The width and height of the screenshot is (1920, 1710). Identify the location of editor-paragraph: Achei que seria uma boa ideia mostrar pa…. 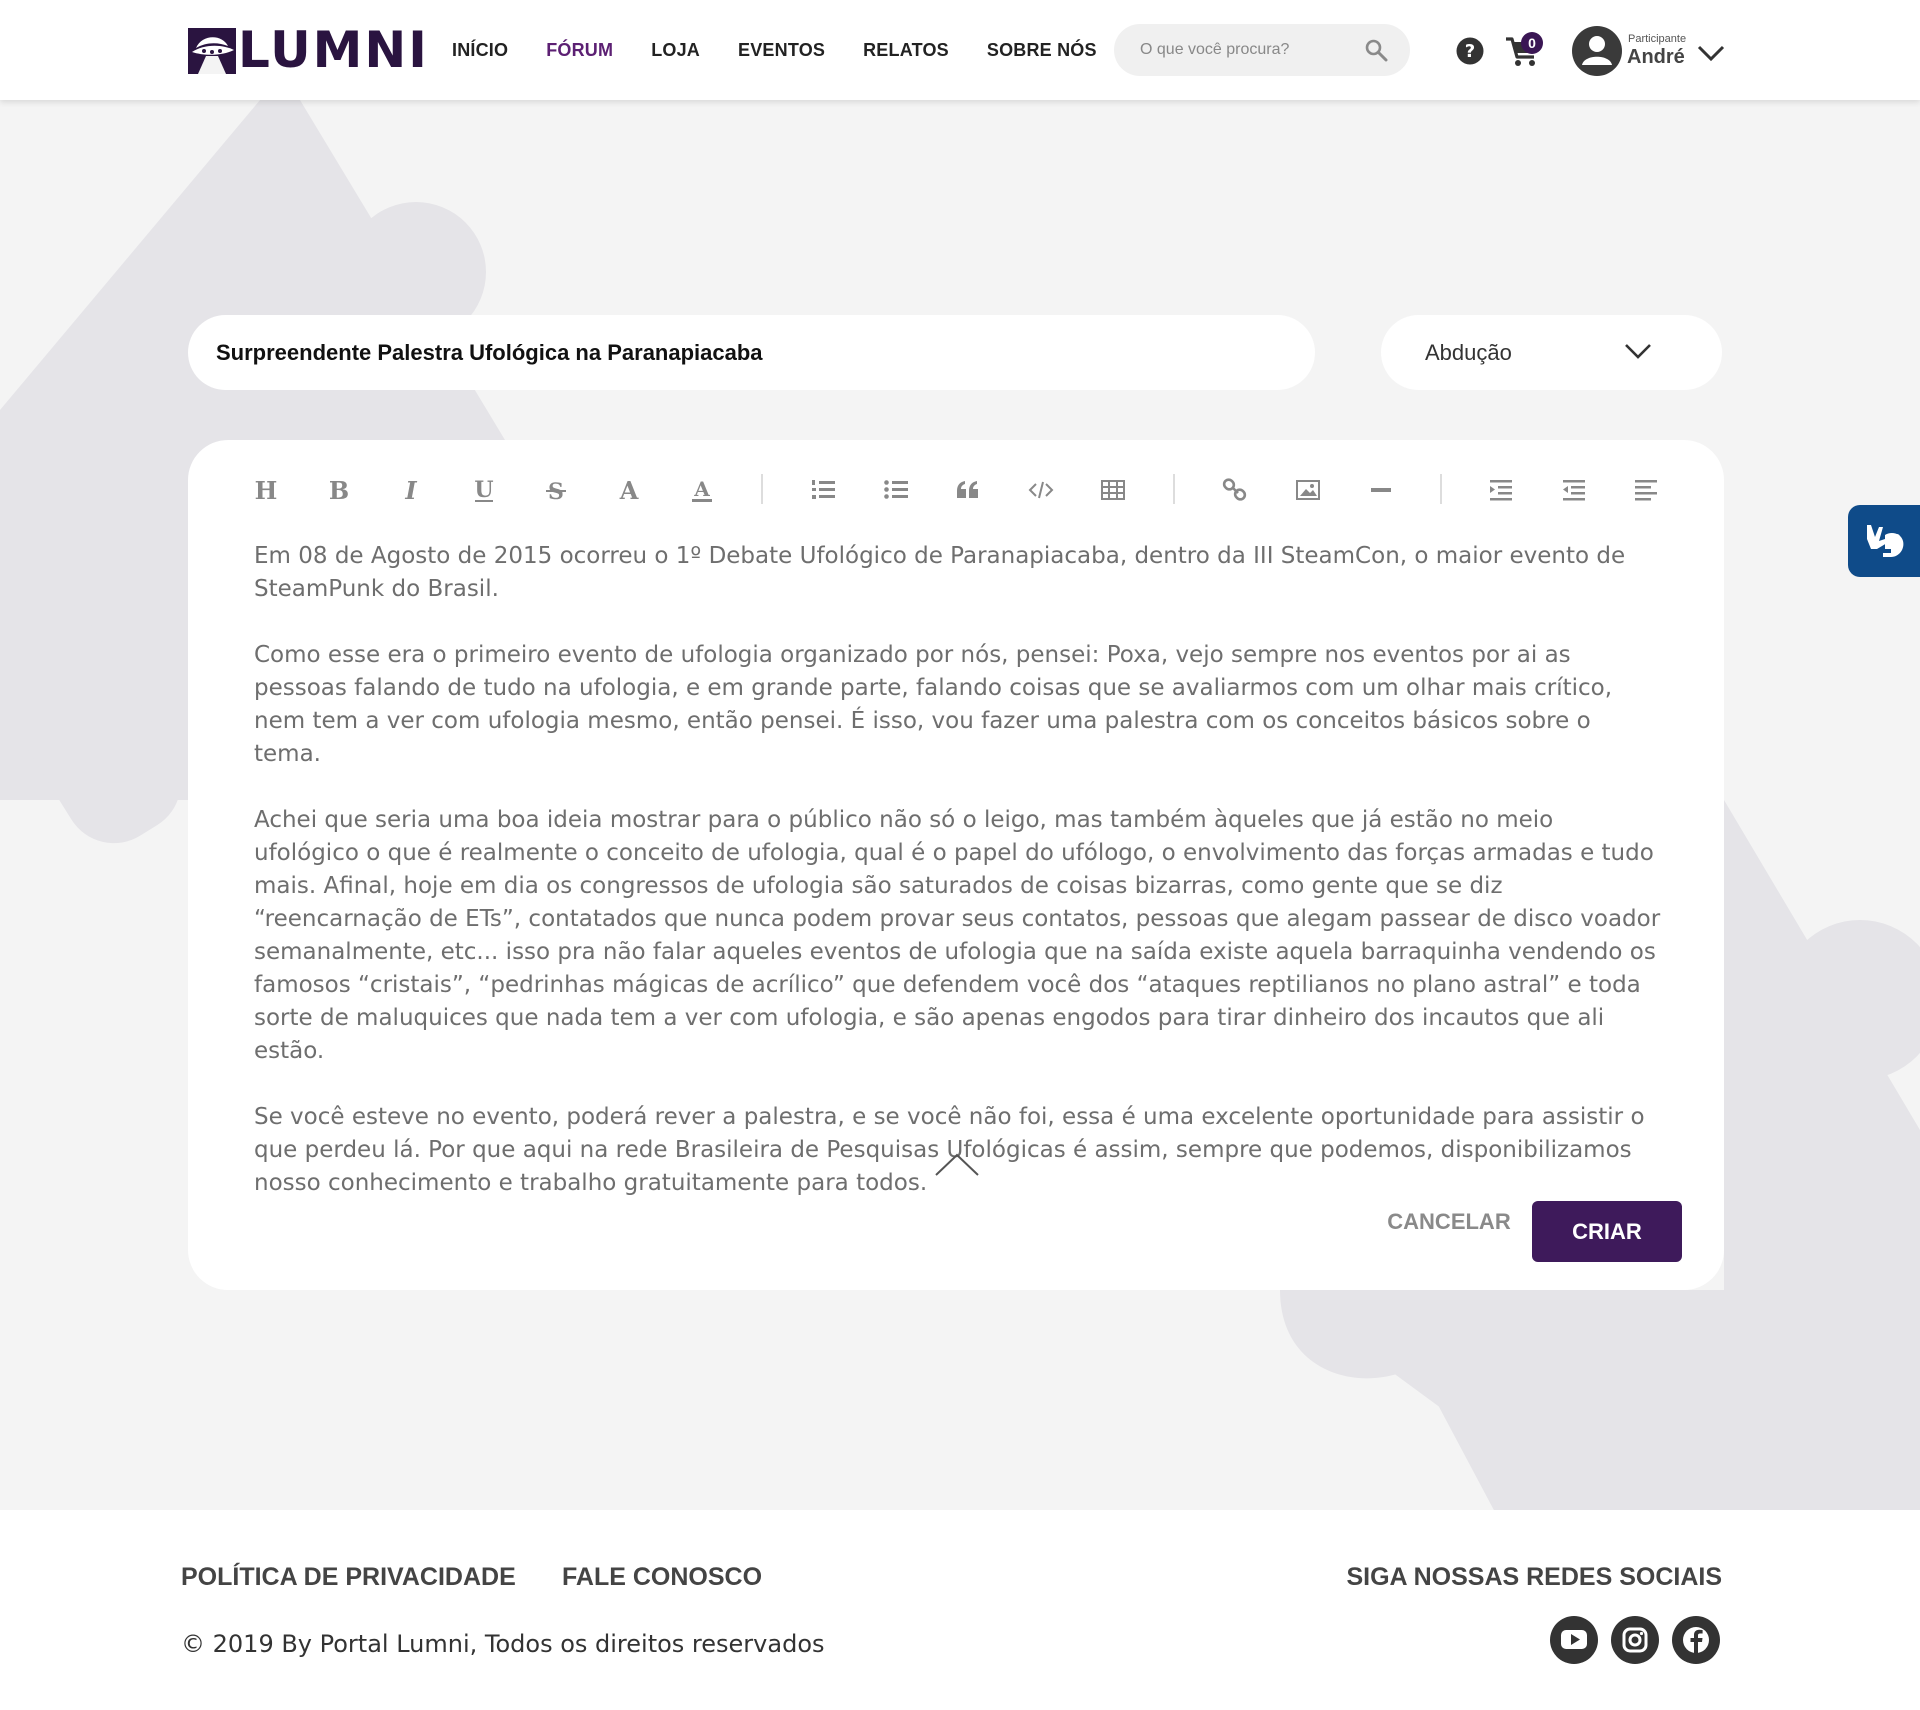
(957, 935).